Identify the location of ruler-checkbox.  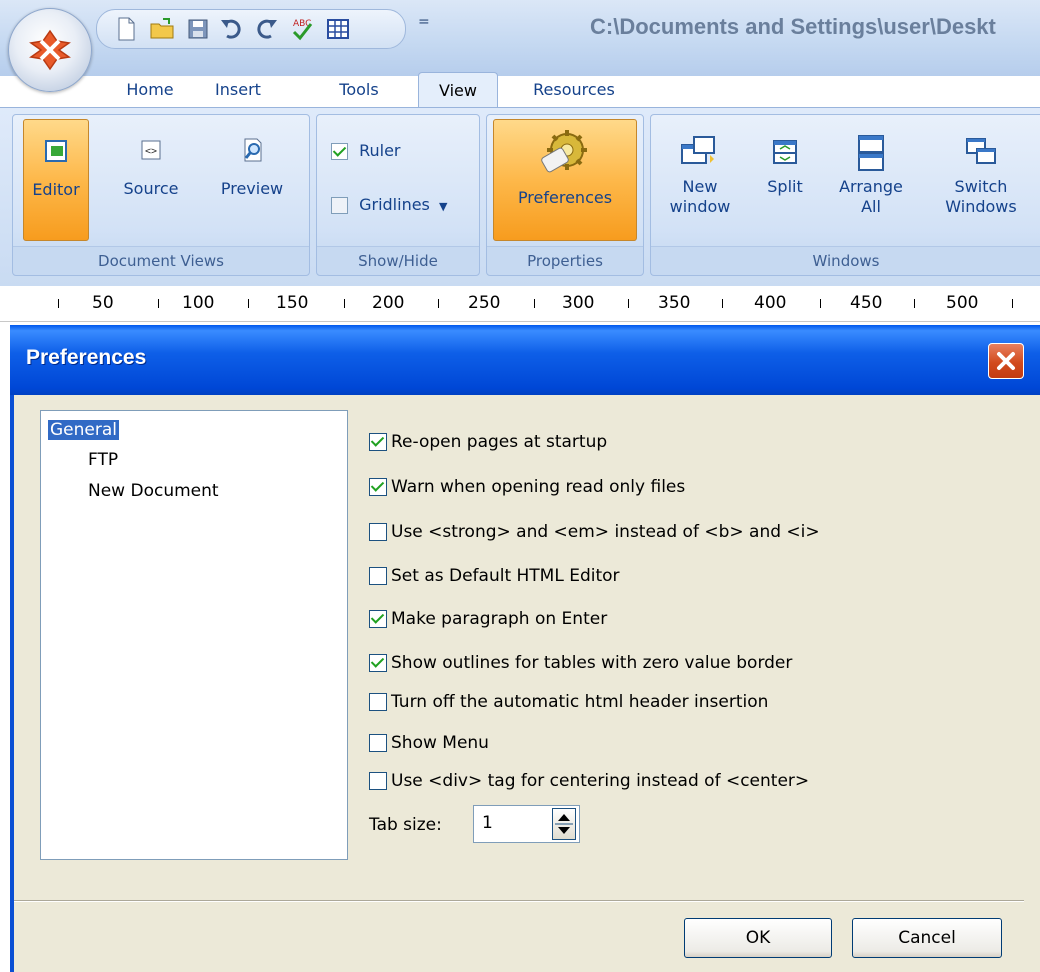
(339, 151).